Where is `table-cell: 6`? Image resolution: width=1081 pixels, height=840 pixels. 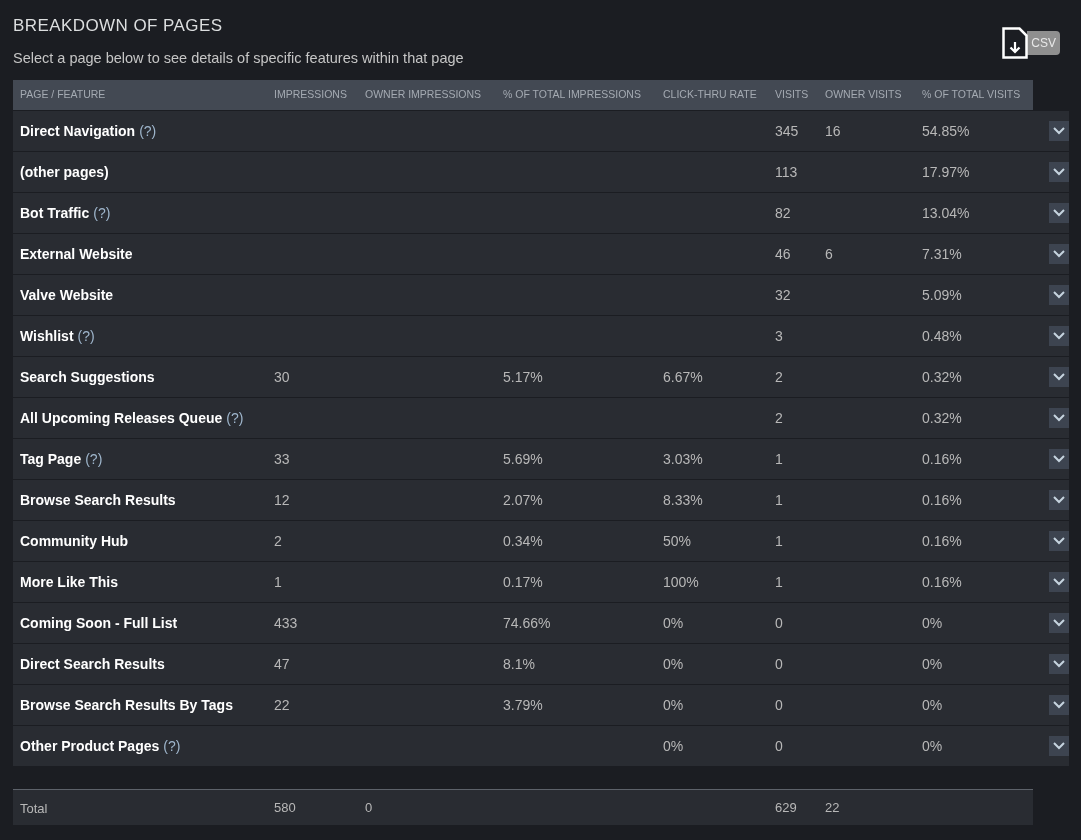 table-cell: 6 is located at coordinates (829, 253).